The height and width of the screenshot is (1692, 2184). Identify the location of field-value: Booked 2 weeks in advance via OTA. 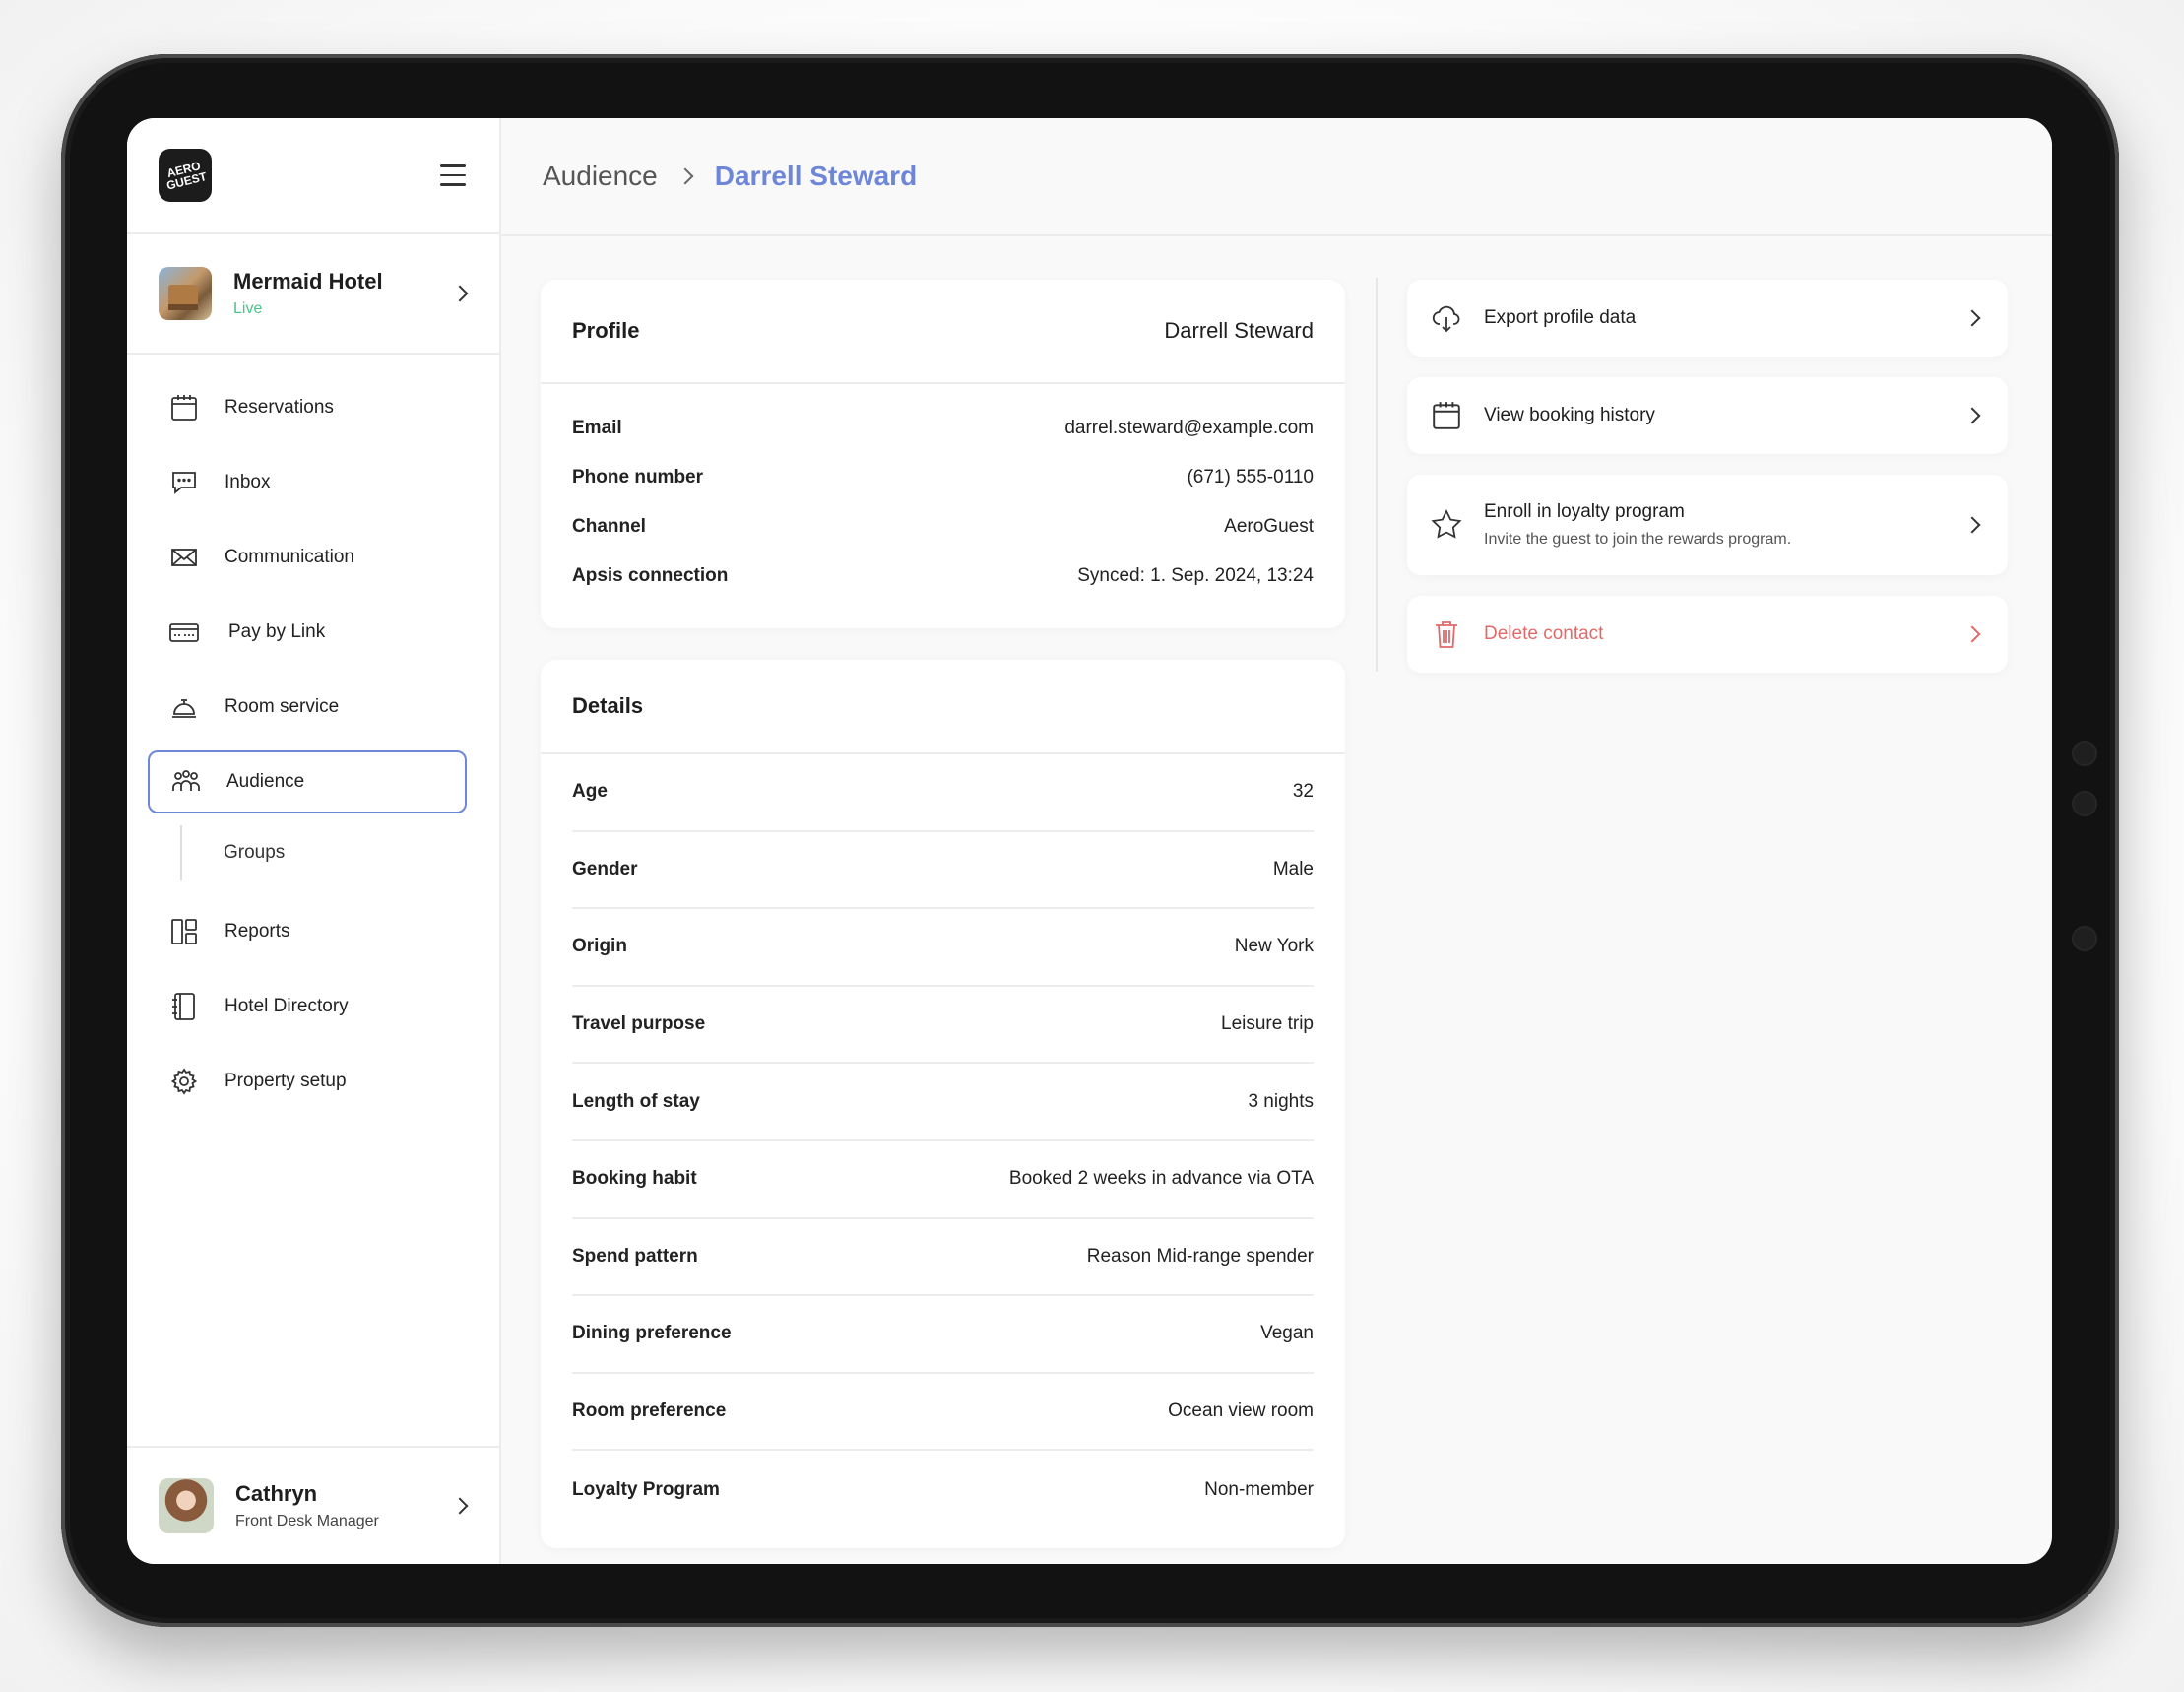
(1161, 1179).